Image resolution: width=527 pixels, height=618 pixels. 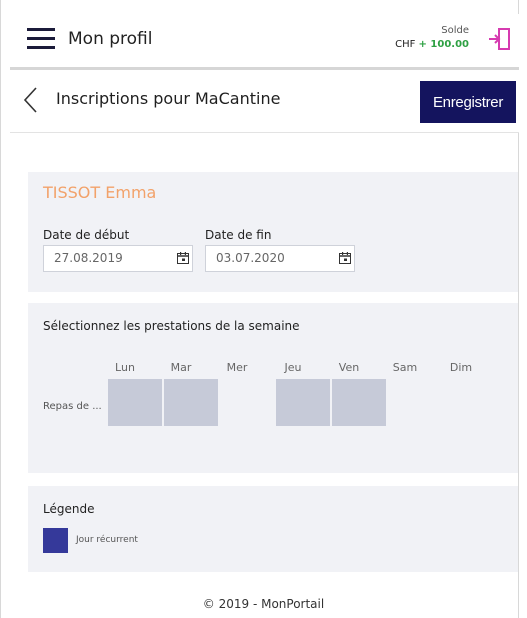 I want to click on legend-card: Légende Jour récurrent, so click(x=273, y=529).